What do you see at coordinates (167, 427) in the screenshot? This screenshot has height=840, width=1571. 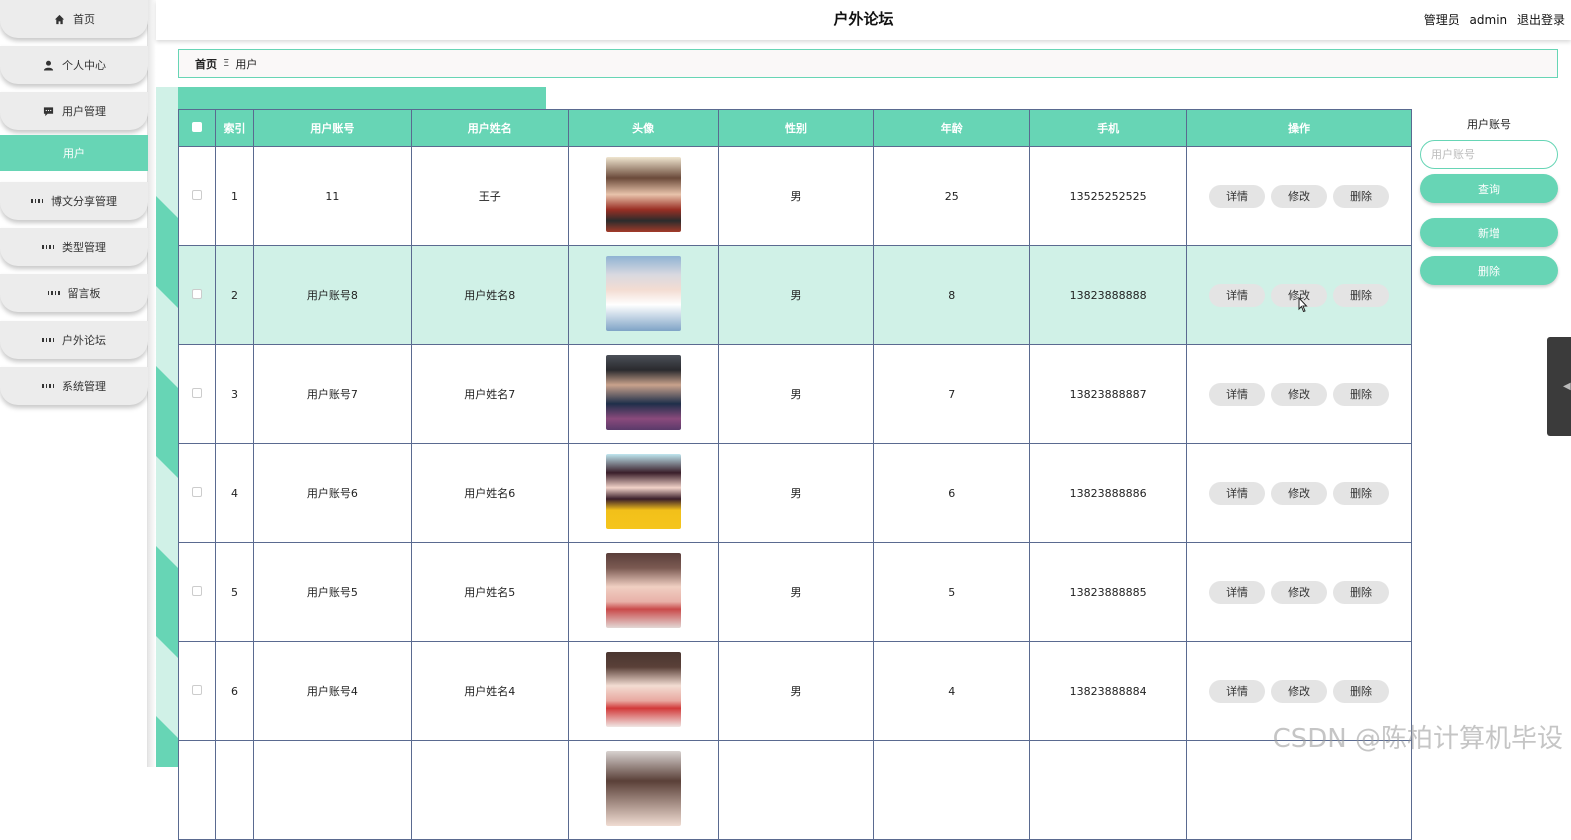 I see `decorative-strip` at bounding box center [167, 427].